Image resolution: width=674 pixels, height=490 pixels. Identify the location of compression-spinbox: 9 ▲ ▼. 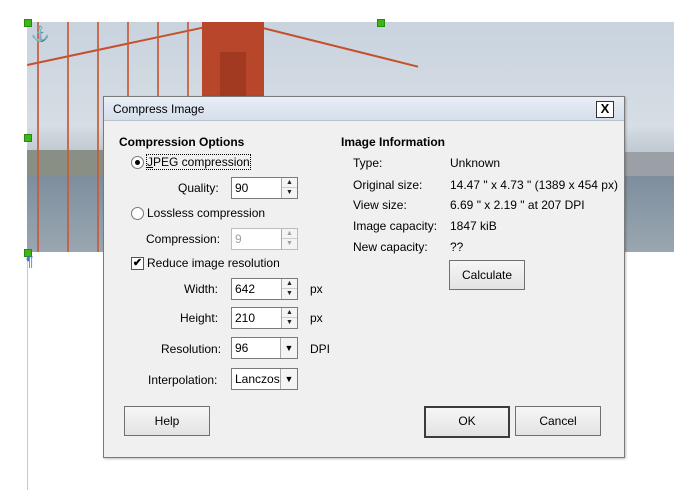
(264, 239).